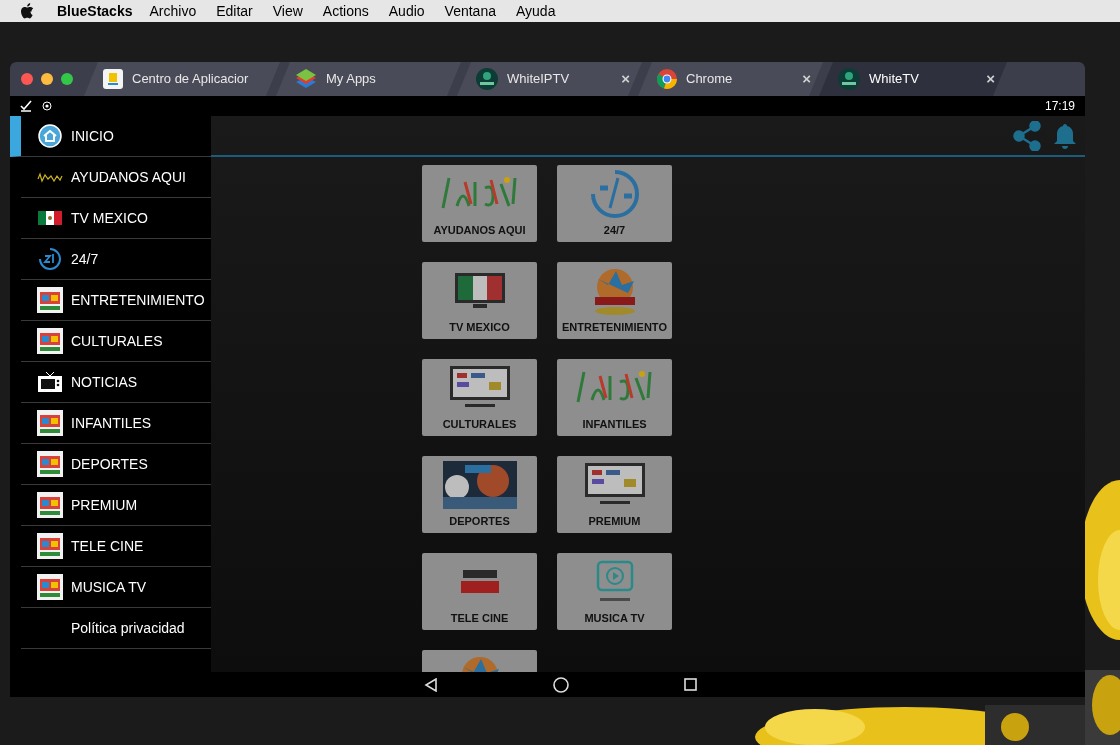  What do you see at coordinates (1059, 106) in the screenshot?
I see `clock-time: 17:19` at bounding box center [1059, 106].